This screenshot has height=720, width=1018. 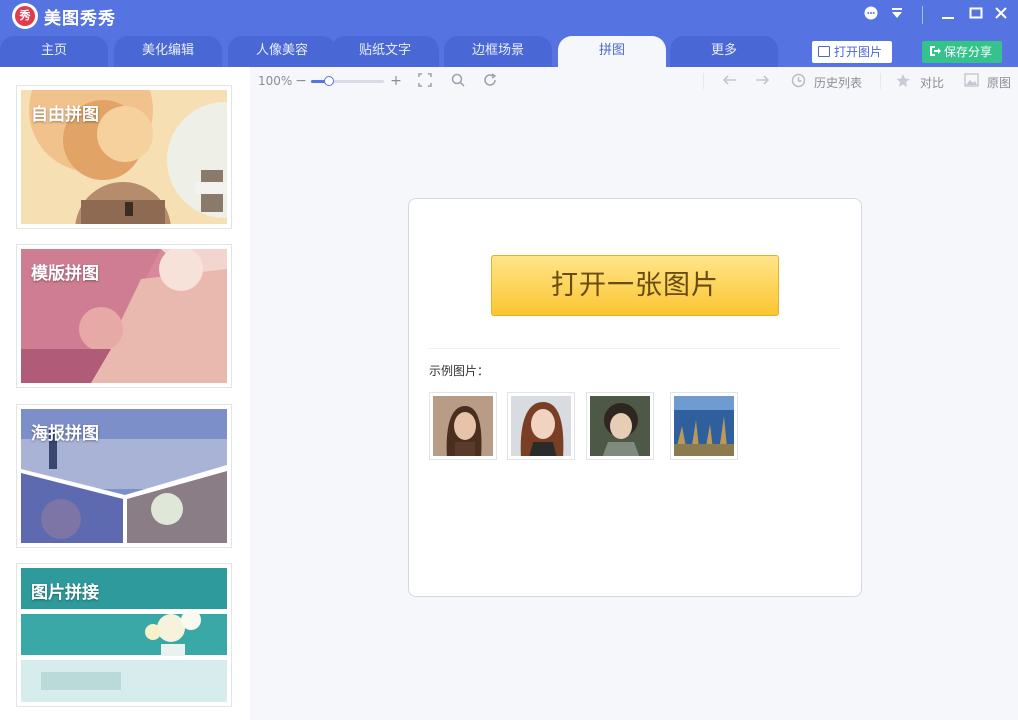 What do you see at coordinates (459, 371) in the screenshot?
I see `sample-images-label: 示例图片：` at bounding box center [459, 371].